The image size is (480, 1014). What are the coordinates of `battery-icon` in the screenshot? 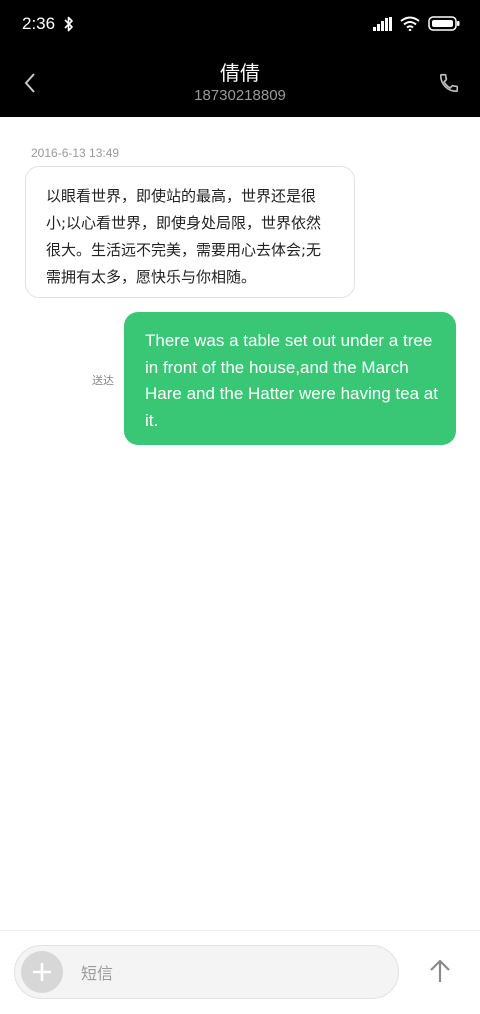 It's located at (444, 23).